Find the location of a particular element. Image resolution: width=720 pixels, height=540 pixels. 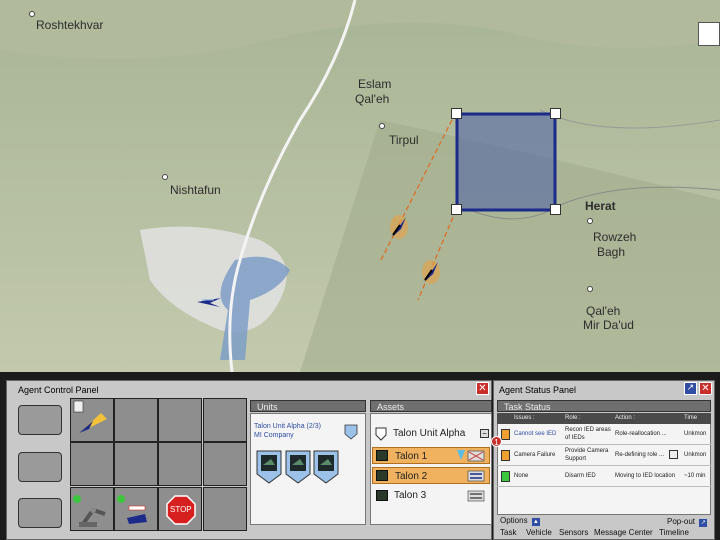

task-row-1-flag-icon is located at coordinates (505, 434).